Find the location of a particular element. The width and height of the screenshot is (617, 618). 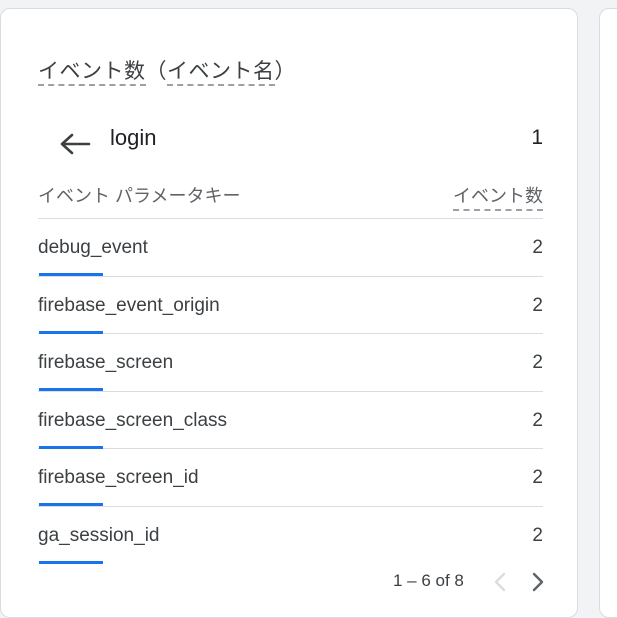

list-item: ga_session_id 2 is located at coordinates (290, 536).